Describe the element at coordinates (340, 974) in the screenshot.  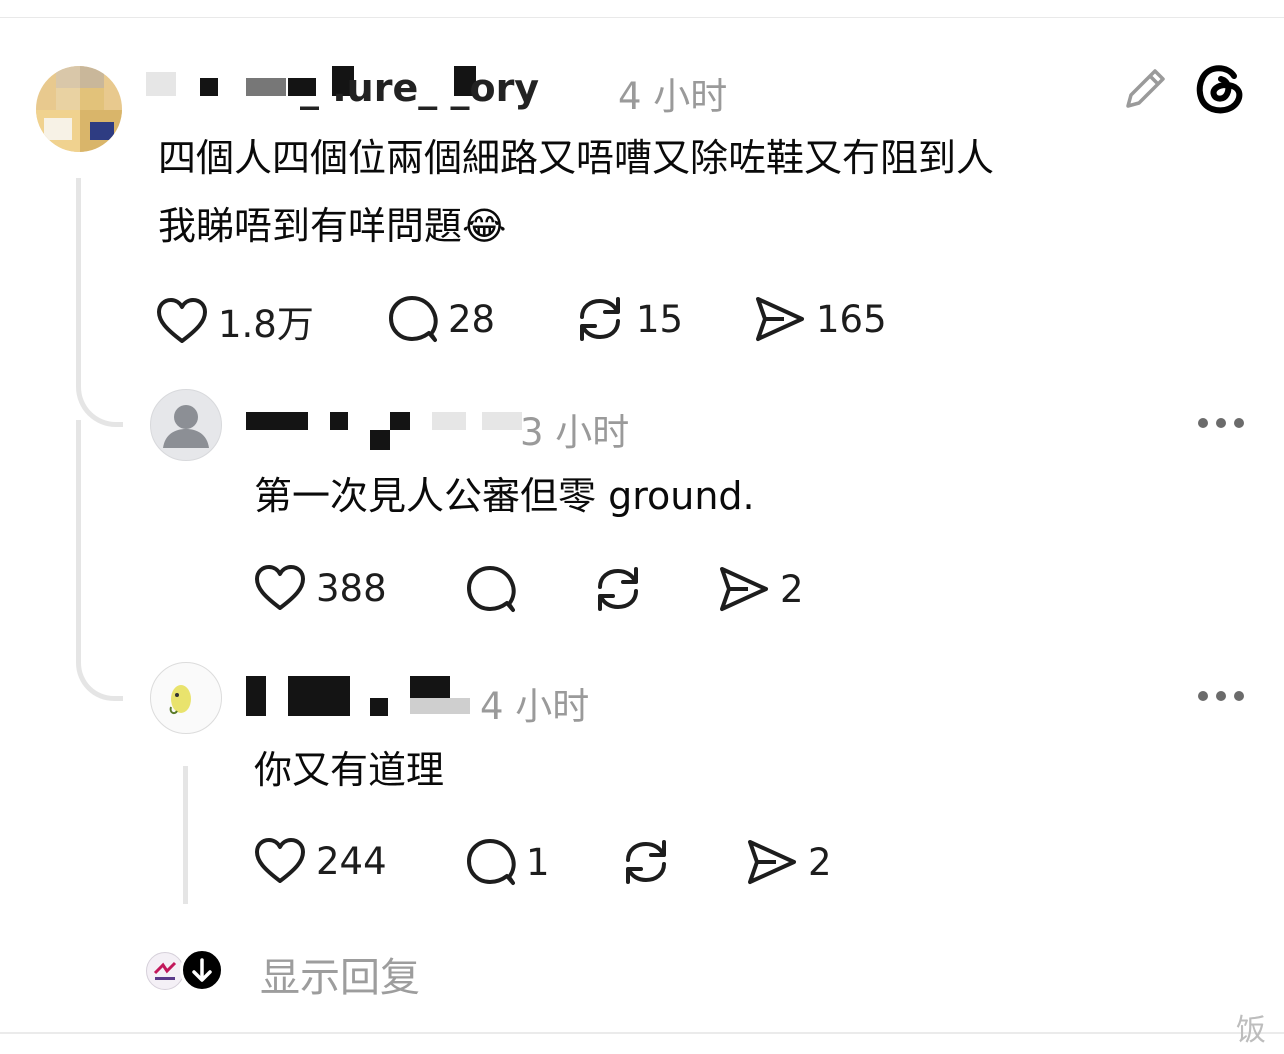
I see `show-replies-button: 显示回复` at that location.